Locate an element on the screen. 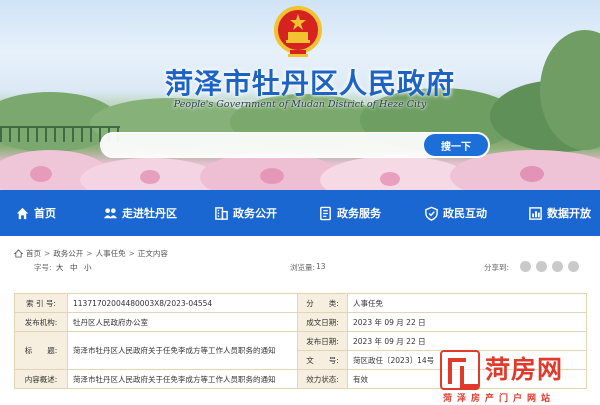 The width and height of the screenshot is (600, 405). search-input is located at coordinates (263, 146).